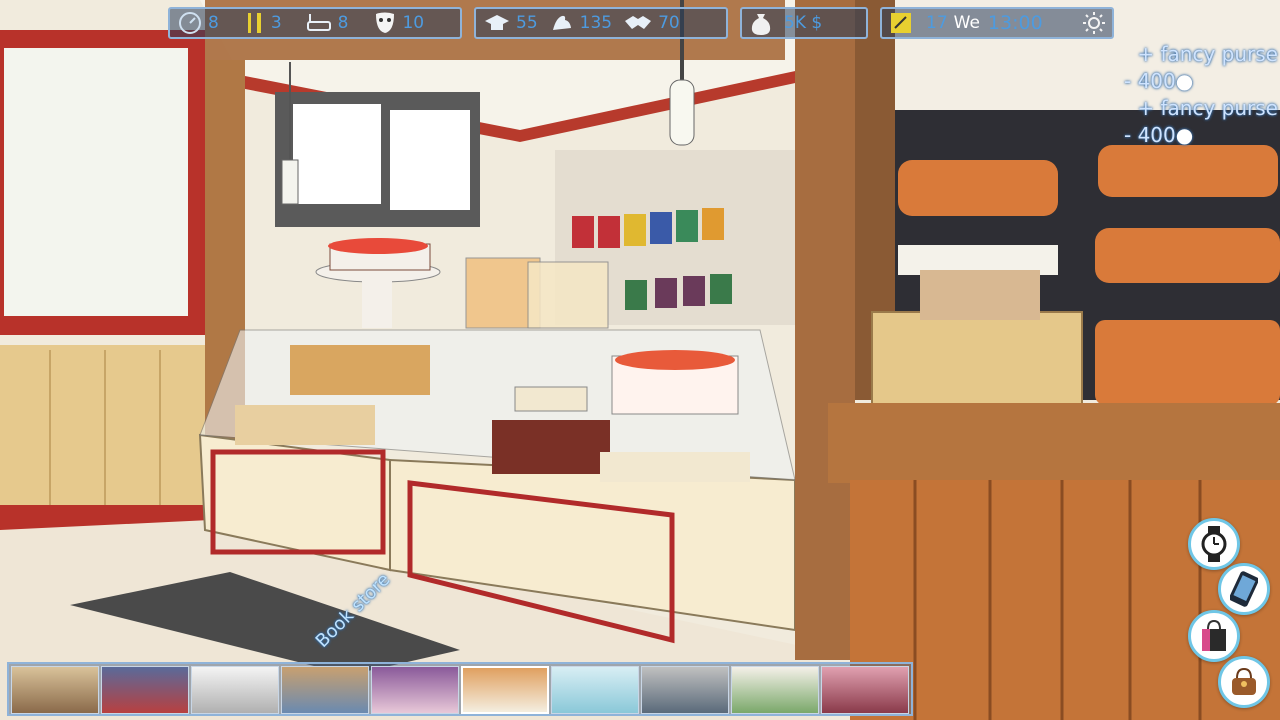  Describe the element at coordinates (399, 23) in the screenshot. I see `mood-stat: 10` at that location.